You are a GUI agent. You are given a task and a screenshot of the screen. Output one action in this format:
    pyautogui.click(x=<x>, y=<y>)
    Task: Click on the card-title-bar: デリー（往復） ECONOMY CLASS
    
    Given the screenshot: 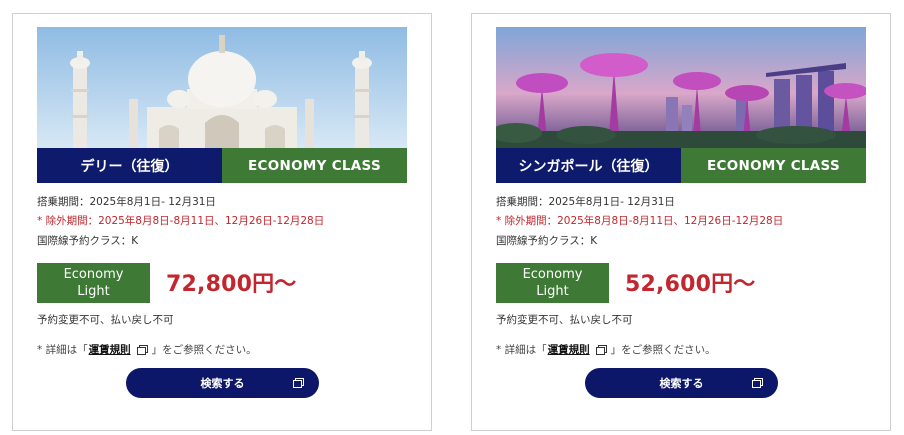 What is the action you would take?
    pyautogui.click(x=222, y=165)
    